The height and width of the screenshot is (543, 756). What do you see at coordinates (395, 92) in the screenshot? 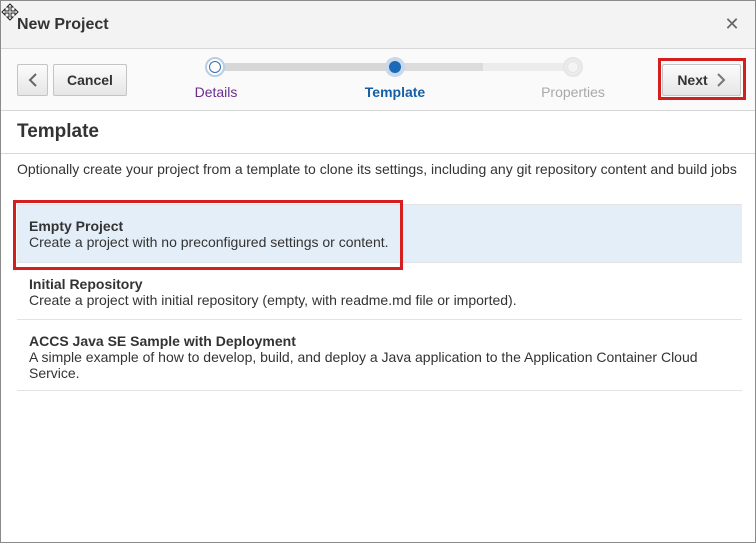
I see `train-label-template: Template` at bounding box center [395, 92].